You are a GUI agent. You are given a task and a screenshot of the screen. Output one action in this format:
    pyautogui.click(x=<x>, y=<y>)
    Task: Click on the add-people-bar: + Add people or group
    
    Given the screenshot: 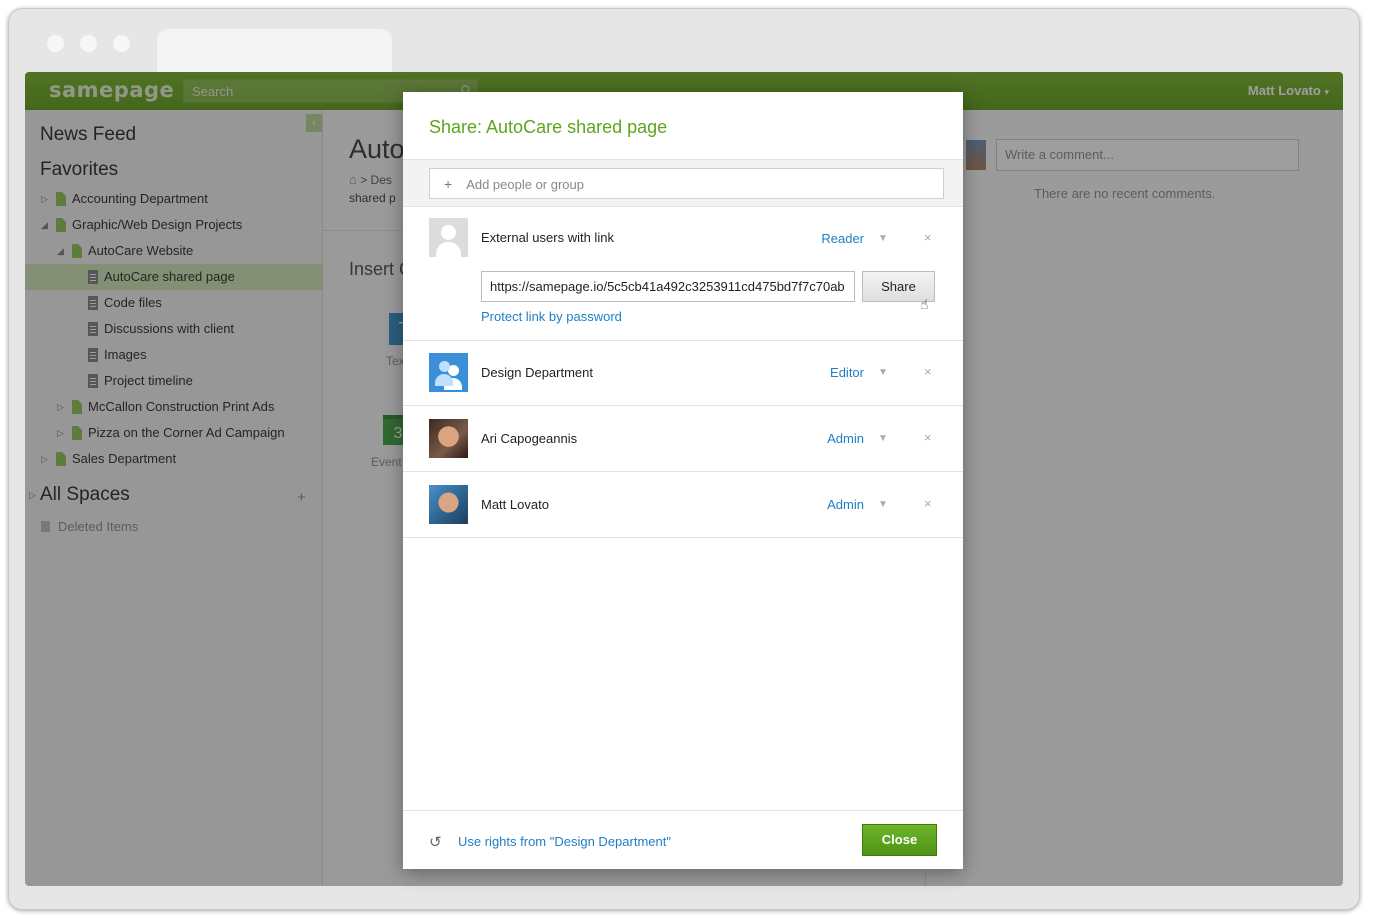 What is the action you would take?
    pyautogui.click(x=683, y=183)
    